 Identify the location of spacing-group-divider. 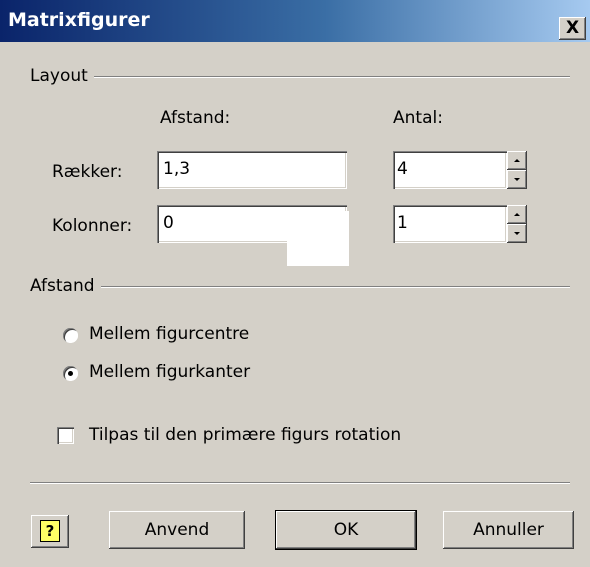
(300, 287).